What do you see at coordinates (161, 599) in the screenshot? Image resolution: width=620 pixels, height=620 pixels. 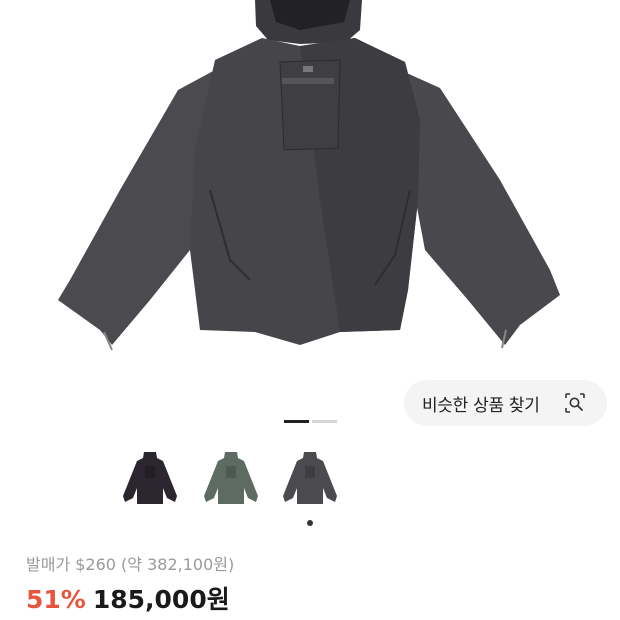 I see `sale-price: 185,000원` at bounding box center [161, 599].